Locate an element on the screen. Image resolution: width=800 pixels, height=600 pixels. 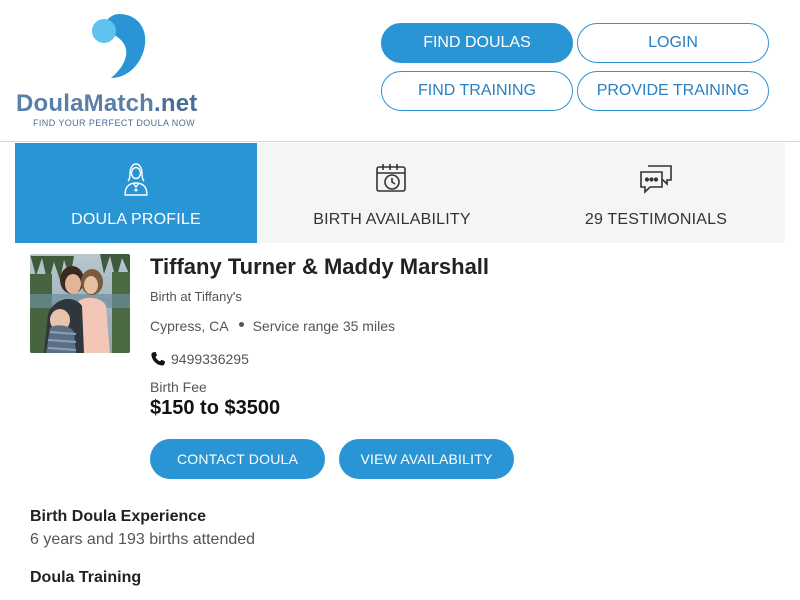
view-availability-button: VIEW AVAILABILITY is located at coordinates (426, 459).